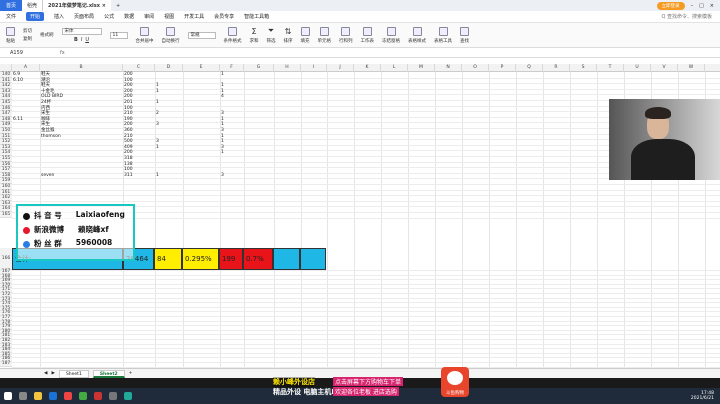  Describe the element at coordinates (256, 16) in the screenshot. I see `menu-smart-tools: 智能工具箱` at that location.